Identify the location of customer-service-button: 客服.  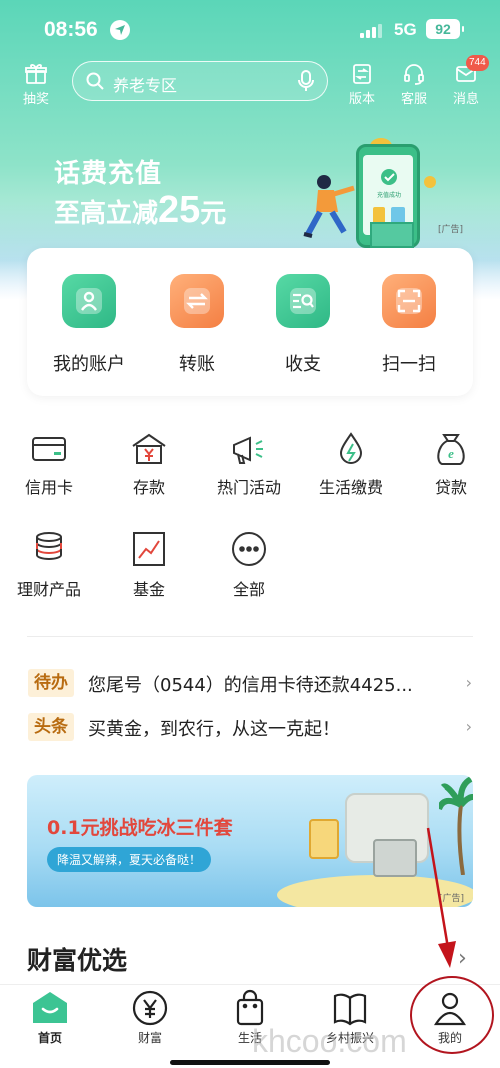
(414, 84).